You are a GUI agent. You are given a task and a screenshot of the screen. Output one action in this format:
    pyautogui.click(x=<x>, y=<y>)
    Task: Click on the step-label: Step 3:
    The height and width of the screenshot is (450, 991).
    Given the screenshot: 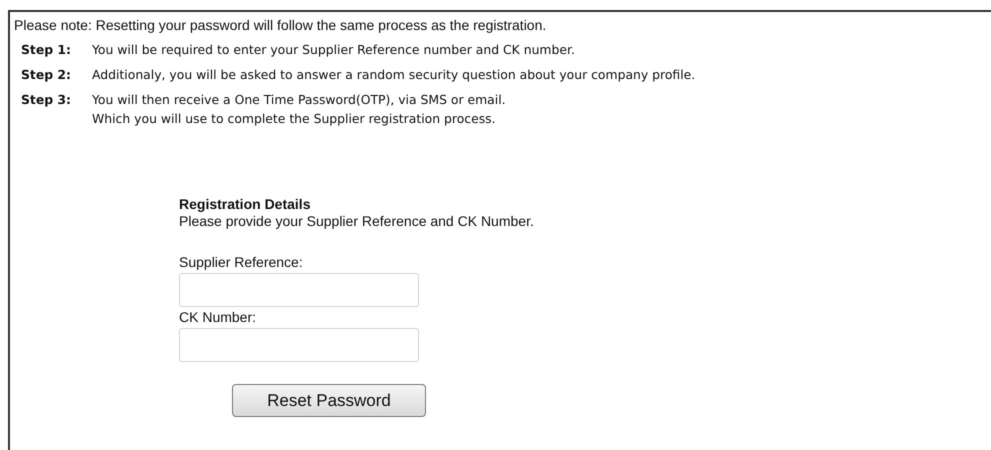 What is the action you would take?
    pyautogui.click(x=46, y=100)
    